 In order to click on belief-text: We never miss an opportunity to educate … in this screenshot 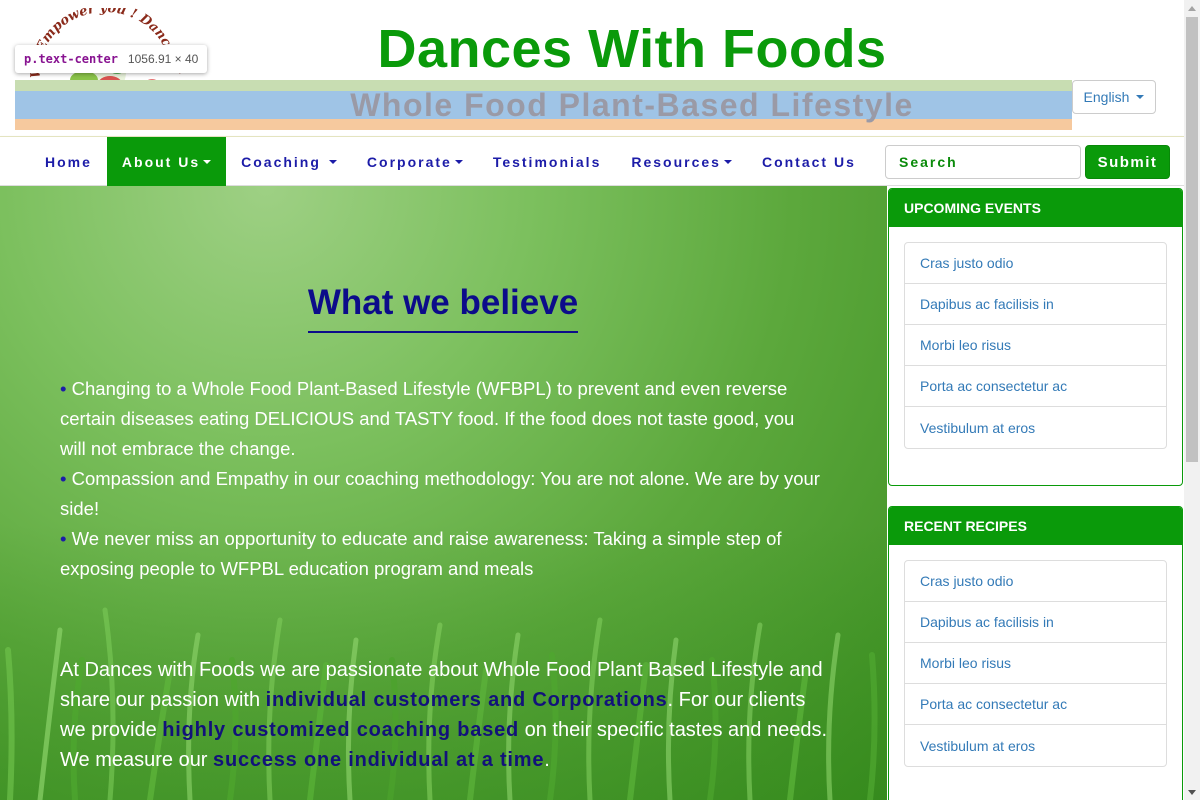, I will do `click(421, 553)`.